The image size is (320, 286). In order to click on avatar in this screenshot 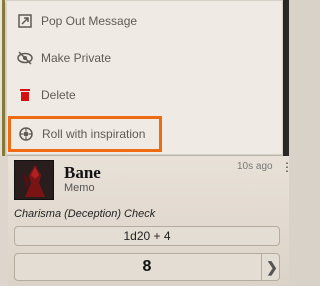, I will do `click(34, 180)`.